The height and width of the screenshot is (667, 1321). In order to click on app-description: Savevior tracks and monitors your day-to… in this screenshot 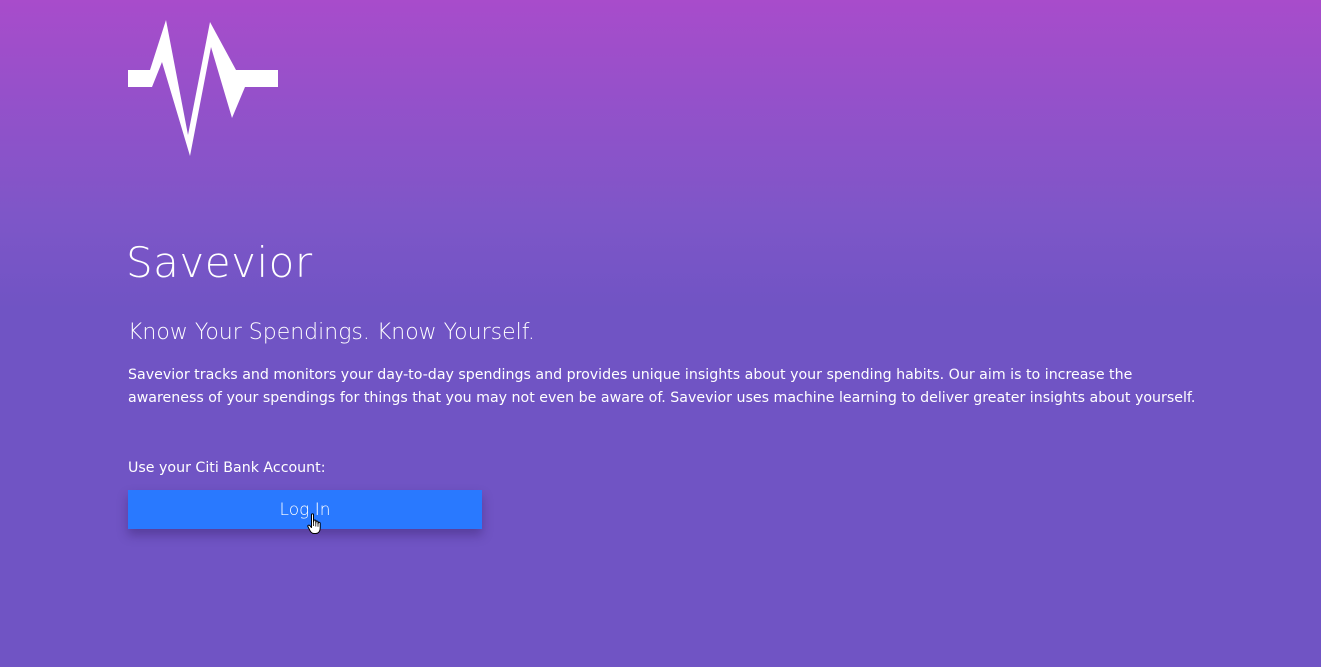, I will do `click(662, 386)`.